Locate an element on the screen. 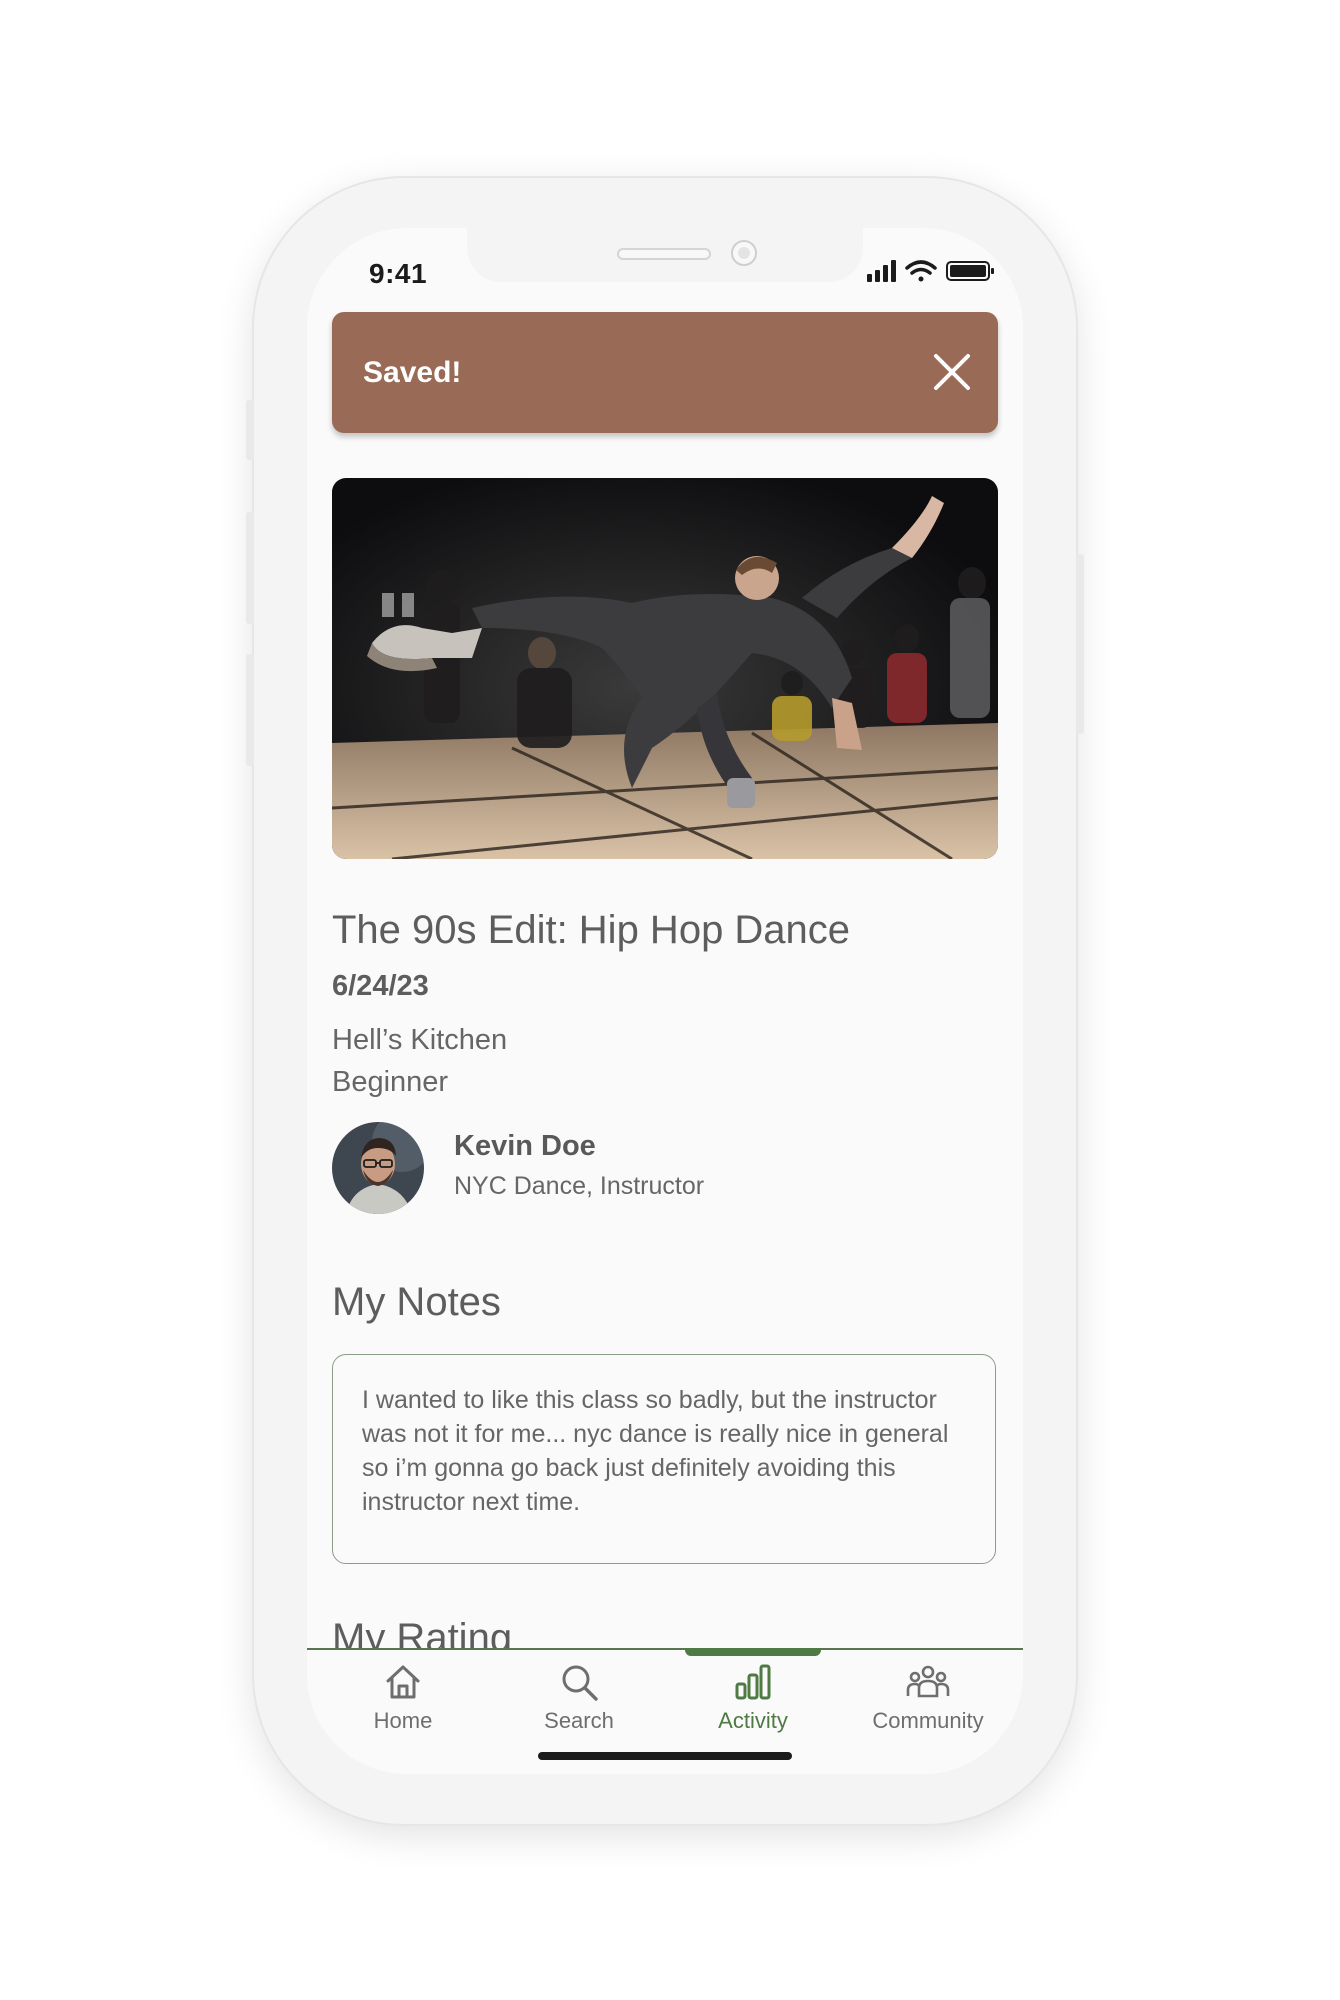 This screenshot has height=2000, width=1340. status-time: 9:41 is located at coordinates (398, 273).